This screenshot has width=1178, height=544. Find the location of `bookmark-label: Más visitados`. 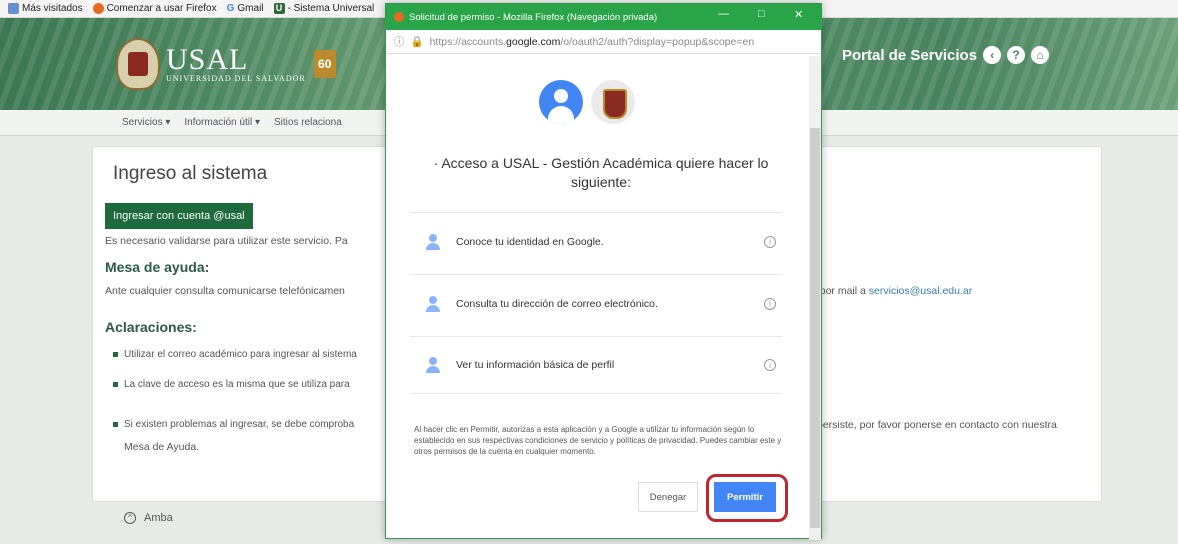

bookmark-label: Más visitados is located at coordinates (52, 8).